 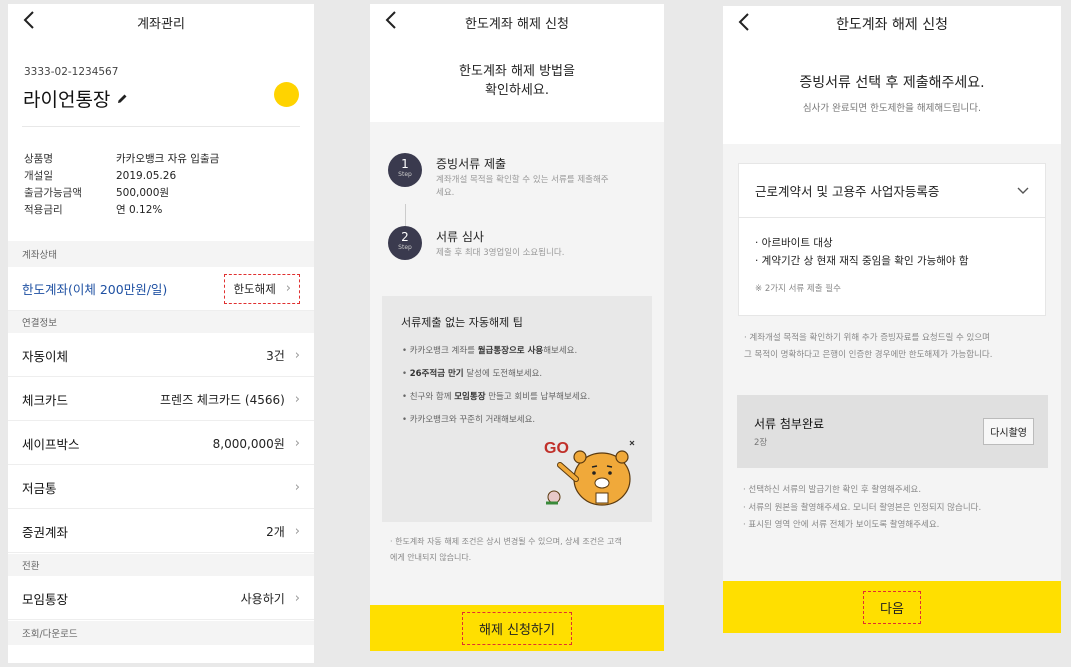 I want to click on document-requirements: · 아르바이트 대상 · 계약기간 상 현재 재직 중임을 확인 가능해야 함, so click(x=862, y=252).